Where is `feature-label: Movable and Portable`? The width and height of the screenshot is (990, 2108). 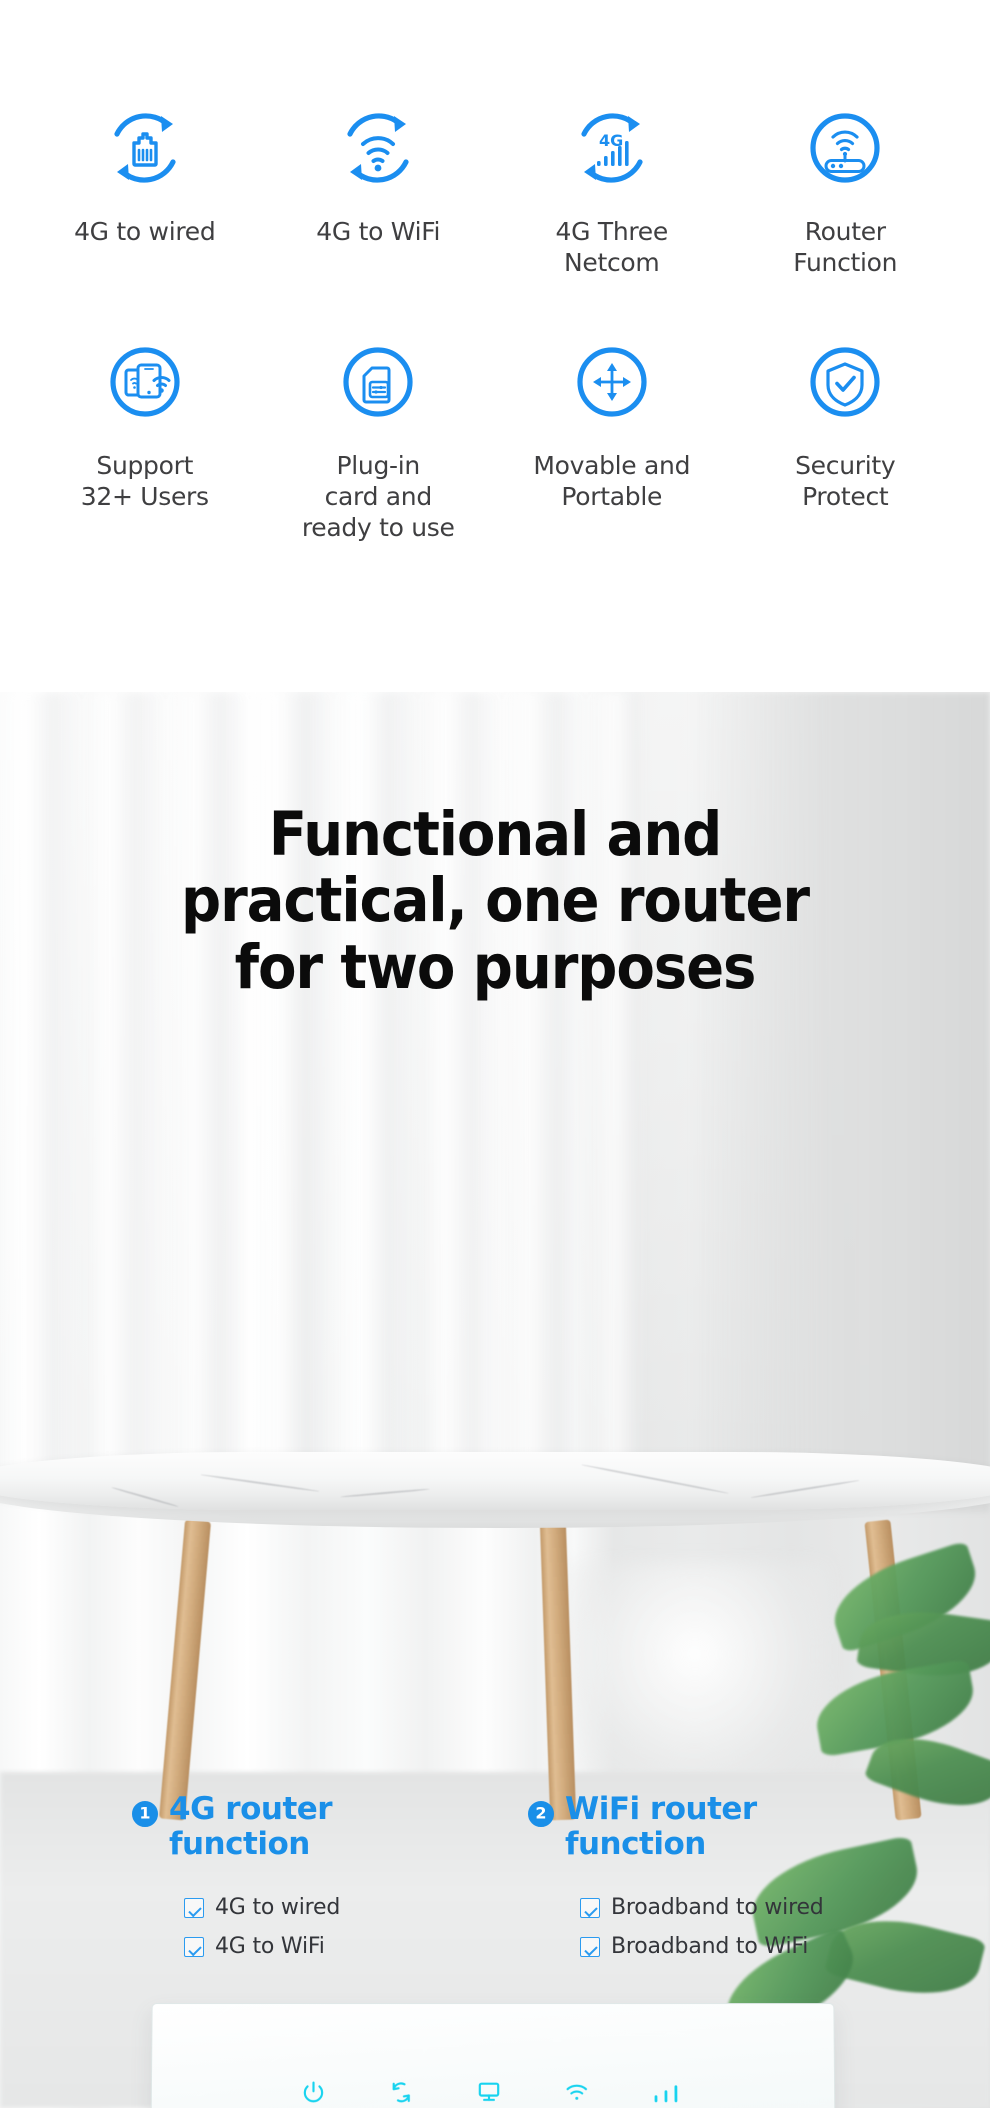
feature-label: Movable and Portable is located at coordinates (612, 481).